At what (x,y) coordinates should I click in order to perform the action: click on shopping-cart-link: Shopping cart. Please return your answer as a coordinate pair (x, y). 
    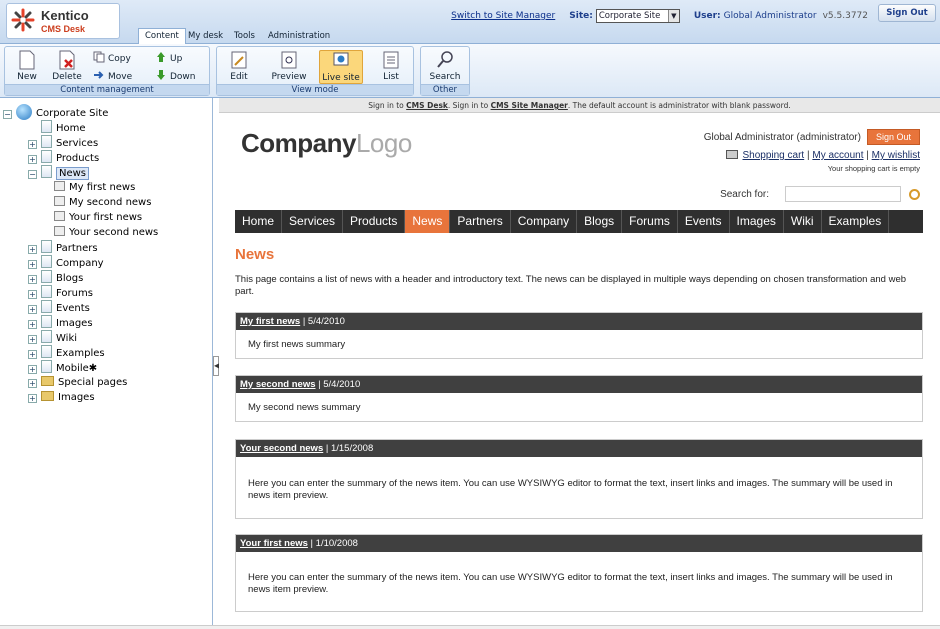
    Looking at the image, I should click on (773, 155).